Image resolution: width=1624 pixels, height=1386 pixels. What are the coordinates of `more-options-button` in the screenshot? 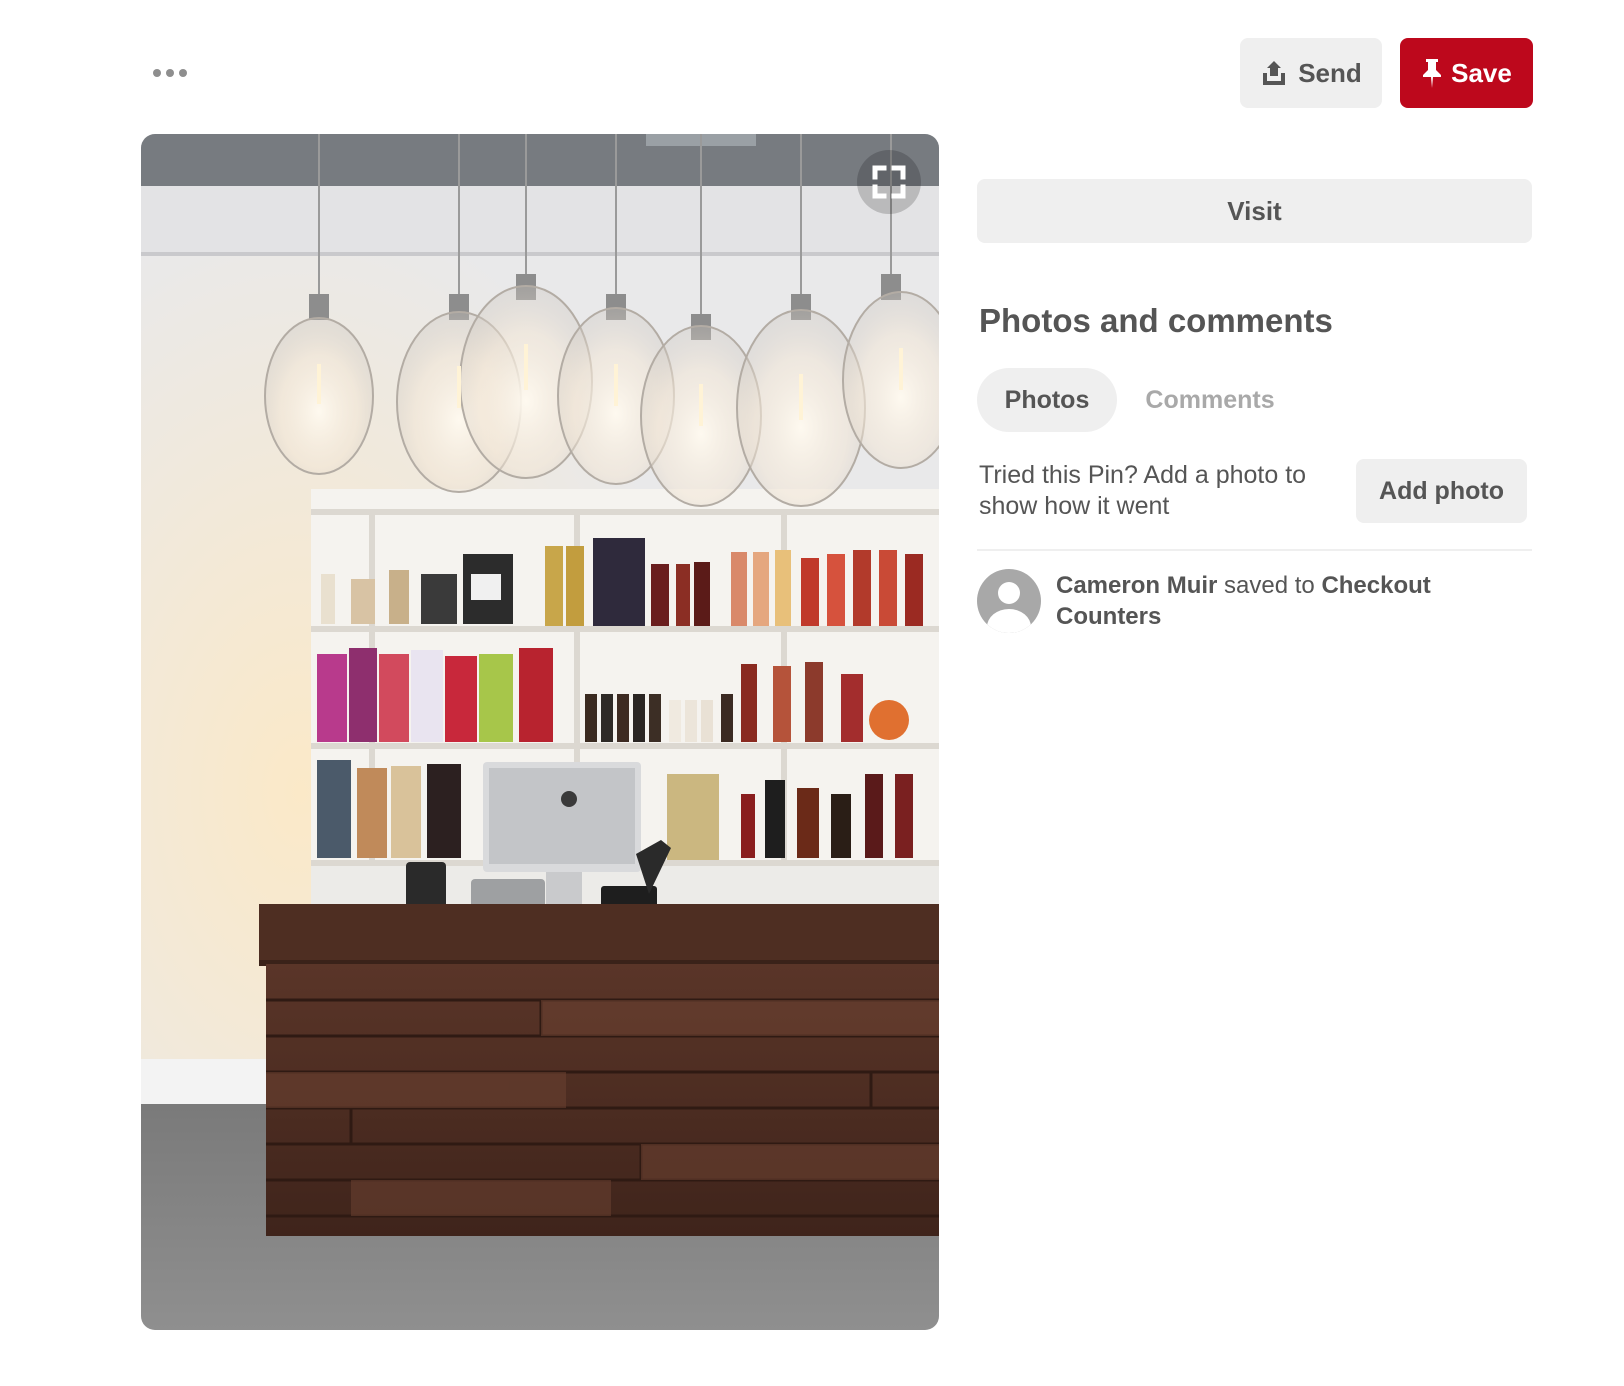 It's located at (170, 73).